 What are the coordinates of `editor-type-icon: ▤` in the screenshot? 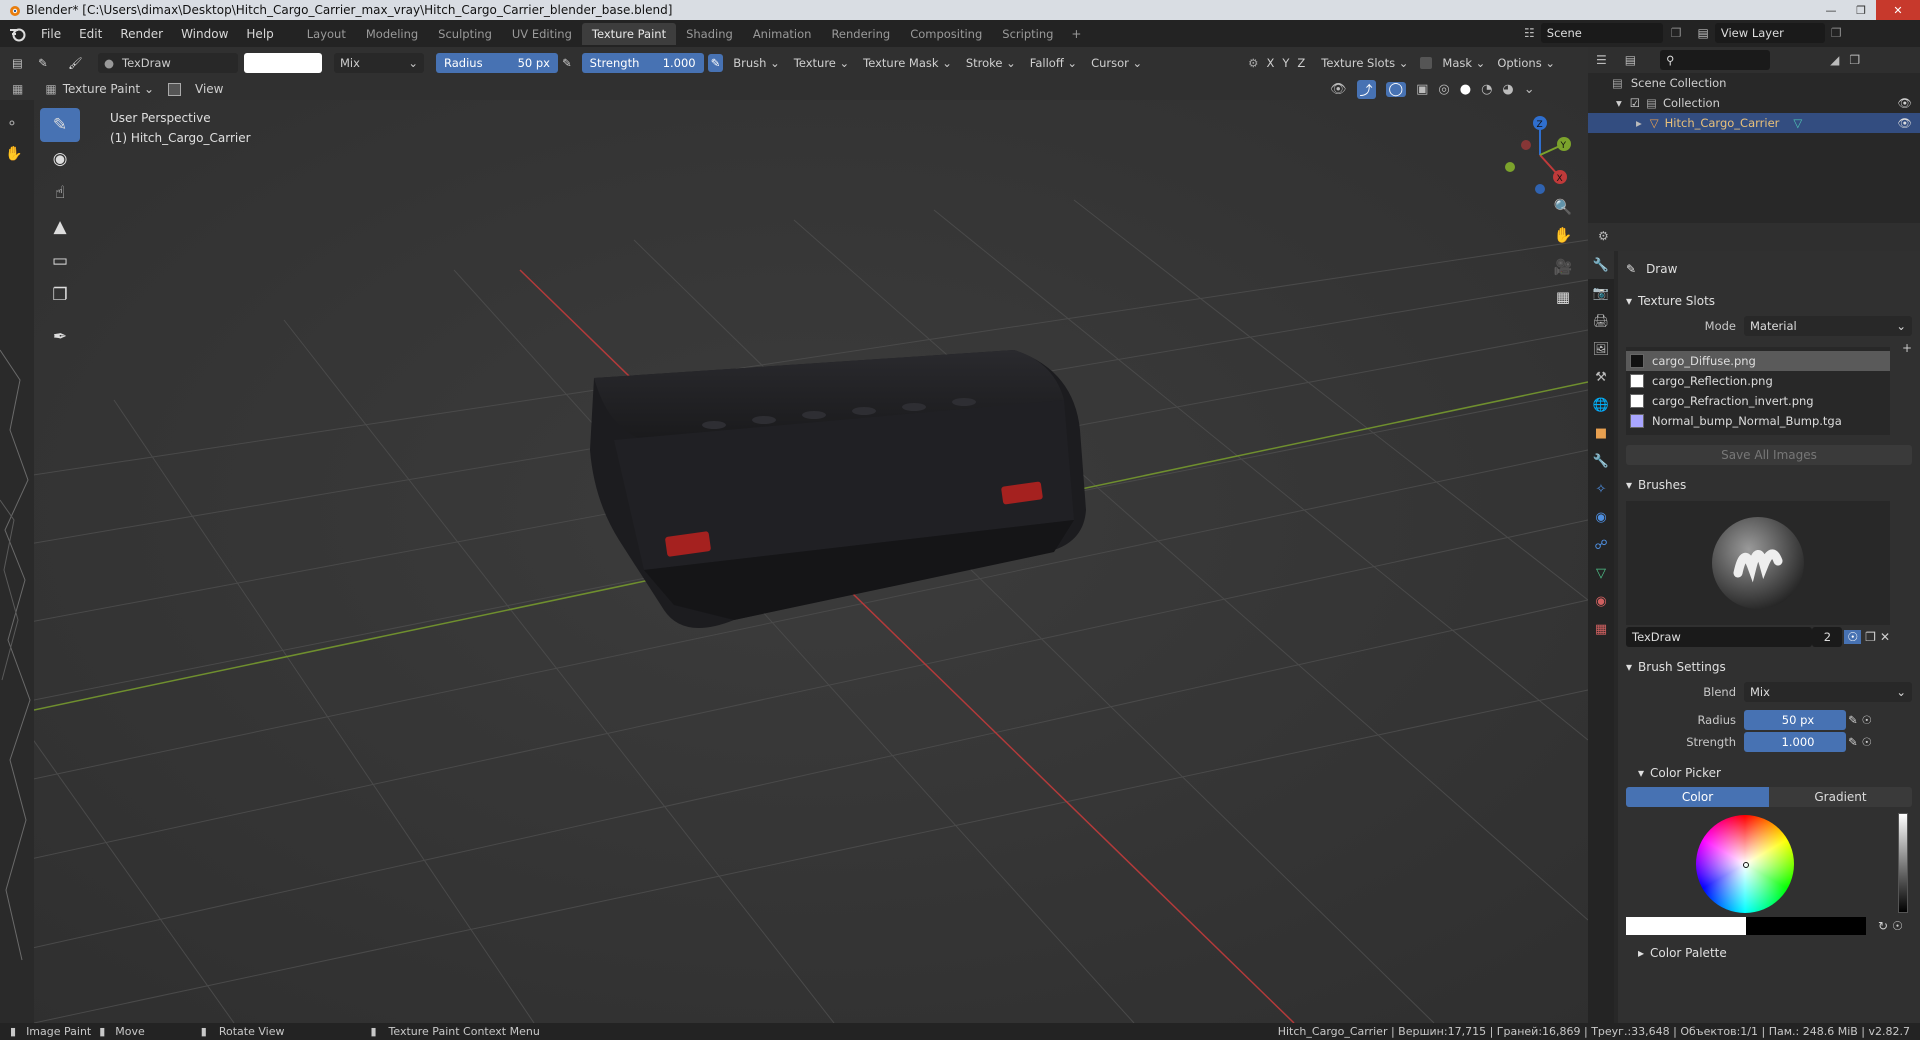 It's located at (21, 63).